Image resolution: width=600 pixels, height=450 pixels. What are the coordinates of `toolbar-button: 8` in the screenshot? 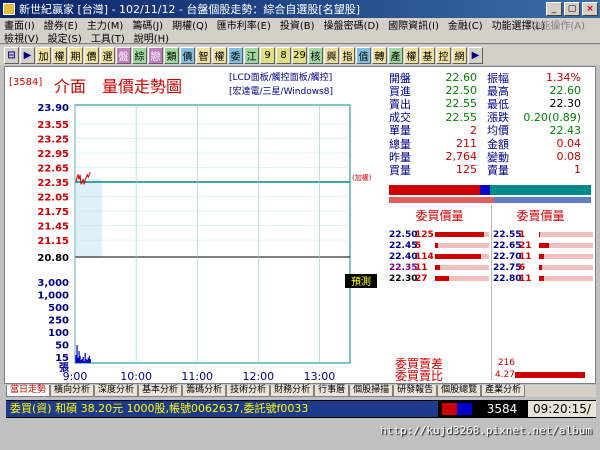 It's located at (283, 55).